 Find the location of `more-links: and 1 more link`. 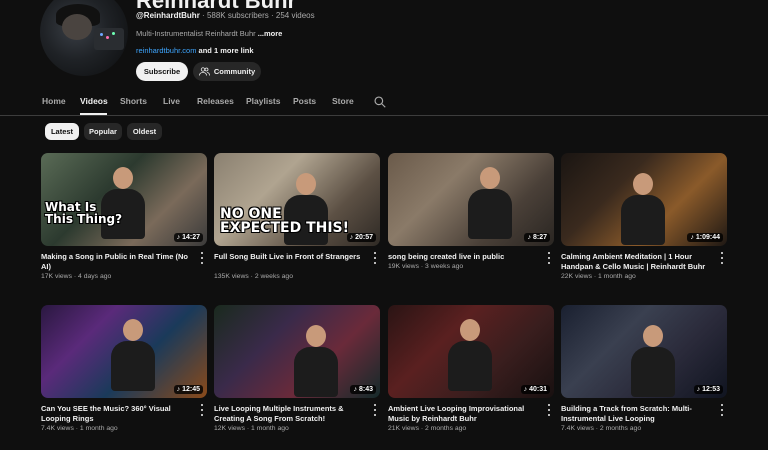

more-links: and 1 more link is located at coordinates (226, 50).